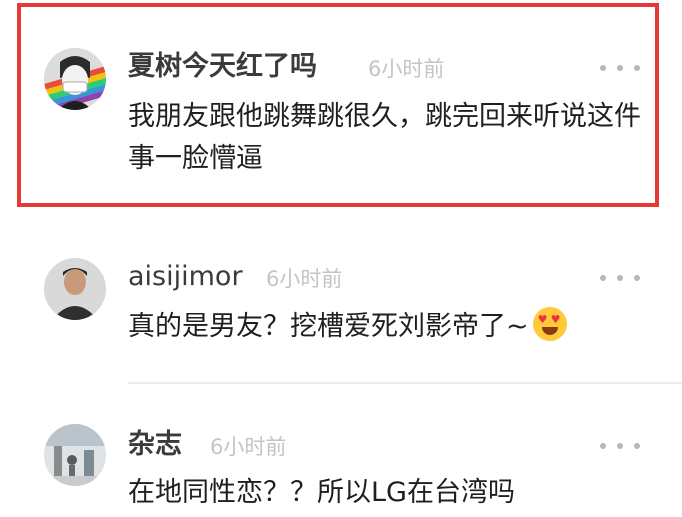  Describe the element at coordinates (384, 137) in the screenshot. I see `comment-text: 我朋友跟他跳舞跳很久，跳完回来听说这件事一脸懵逼` at that location.